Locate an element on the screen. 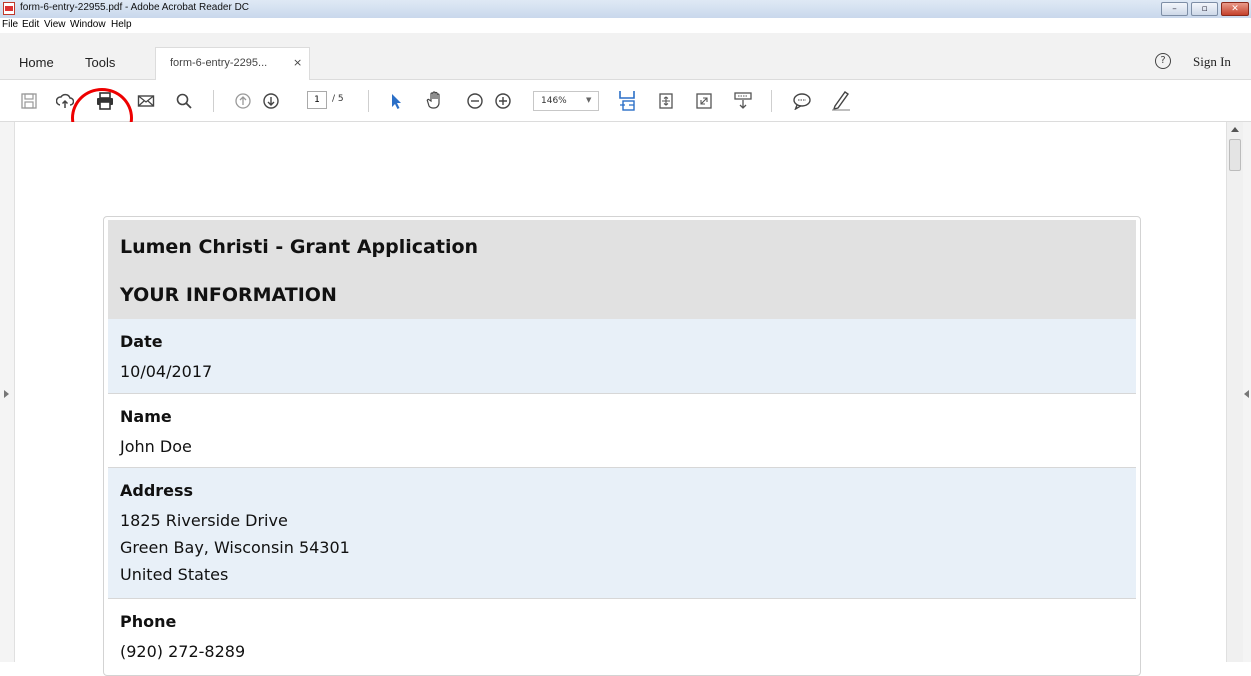 The image size is (1251, 676). fit-width-icon is located at coordinates (627, 100).